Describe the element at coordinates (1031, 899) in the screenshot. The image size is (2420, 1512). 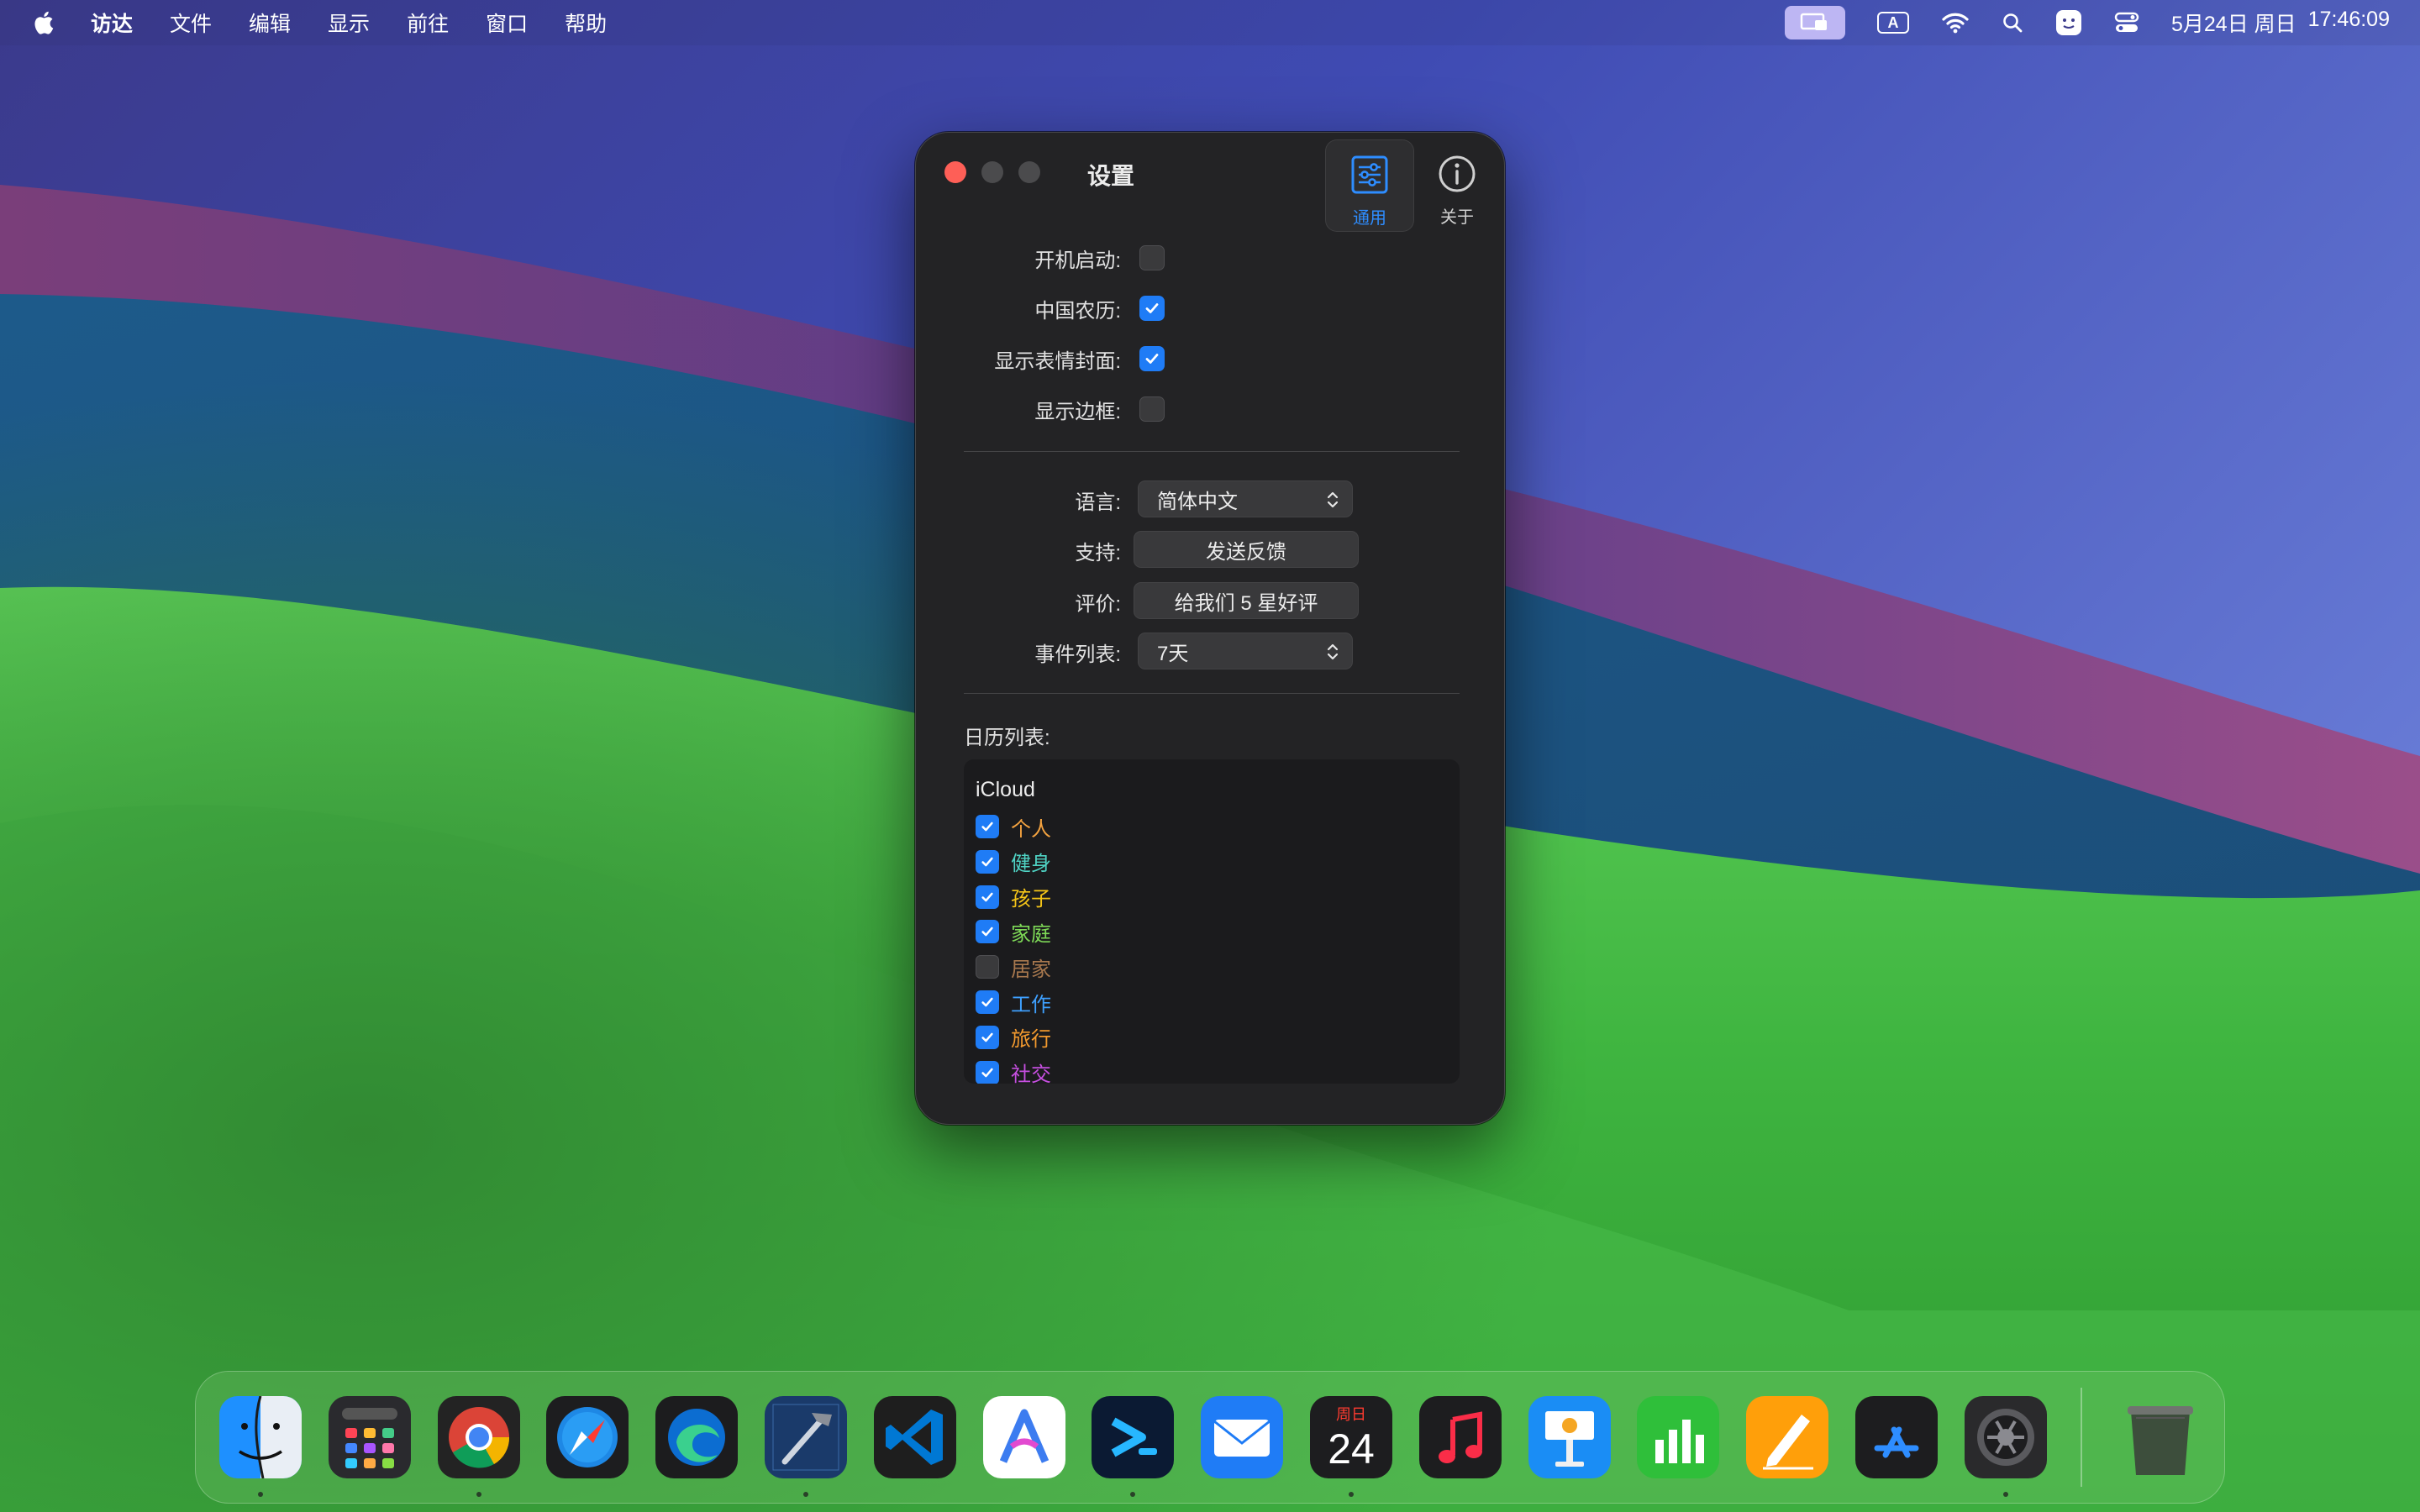
I see `calendar-item-name: 孩子` at that location.